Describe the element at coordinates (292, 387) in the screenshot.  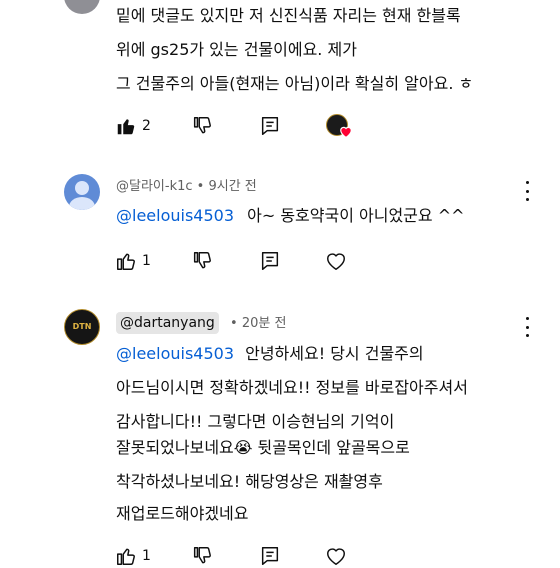
I see `comment-text-line: 아드님이시면 정확하겠네요!! 정보를 바로잡아주셔서` at that location.